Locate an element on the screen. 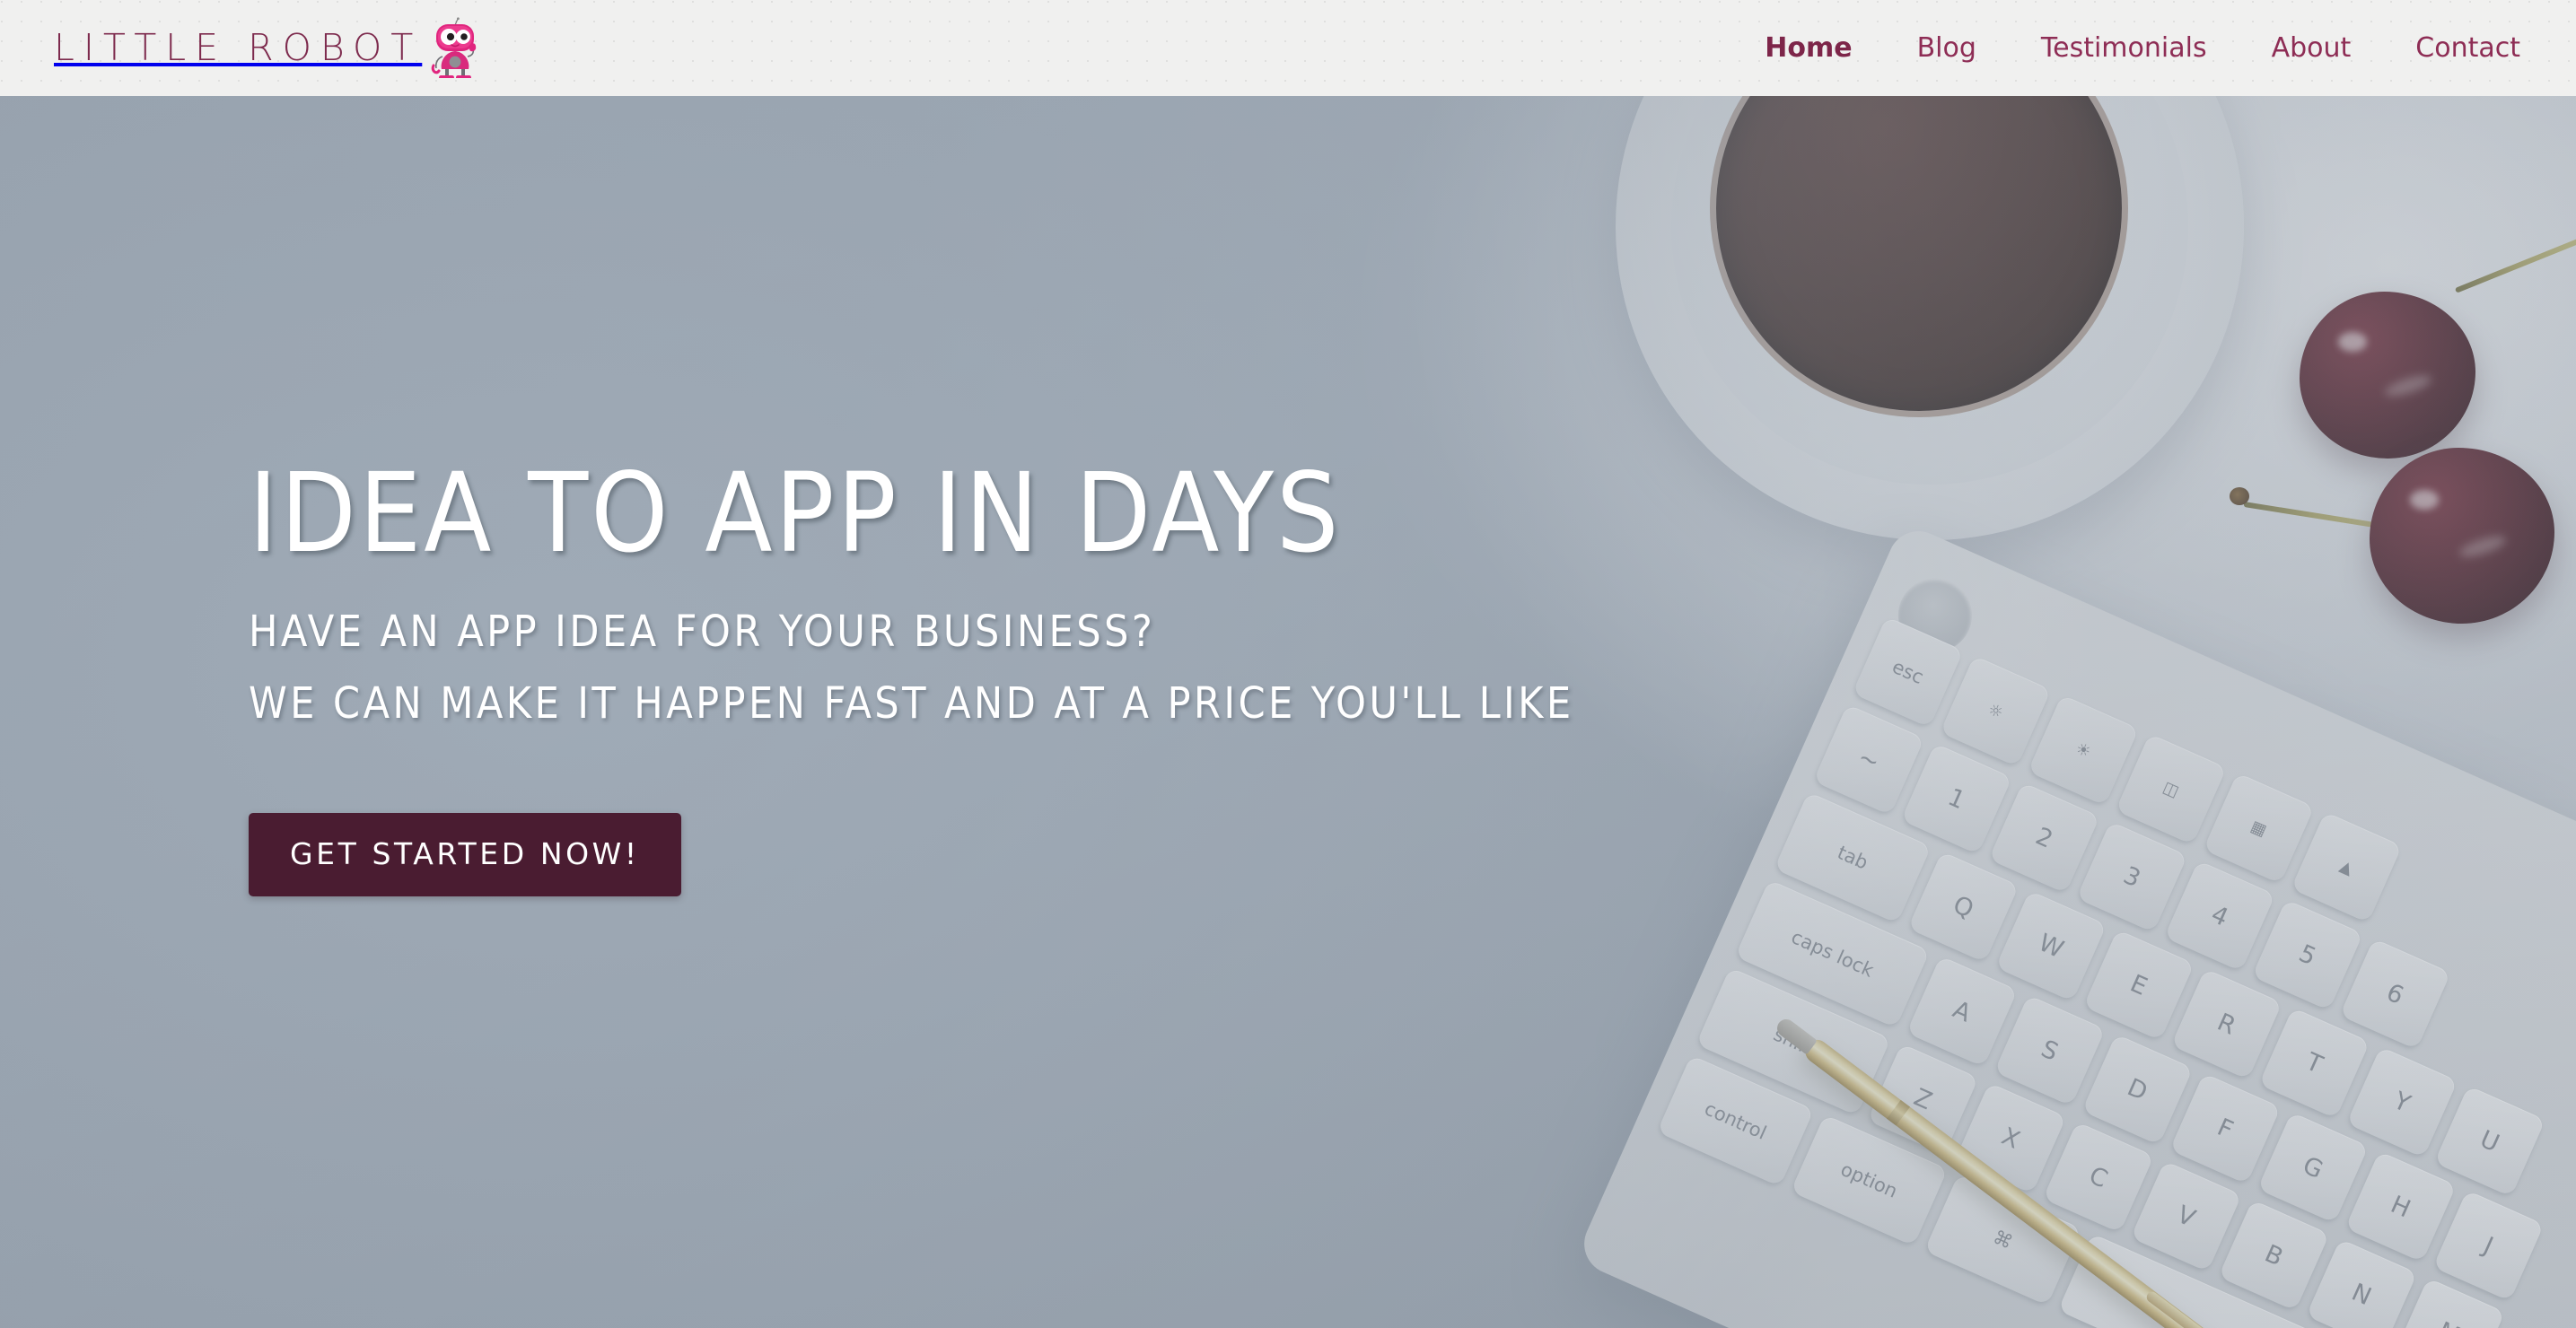 This screenshot has height=1328, width=2576. nav-item-blog: Blog is located at coordinates (1947, 48).